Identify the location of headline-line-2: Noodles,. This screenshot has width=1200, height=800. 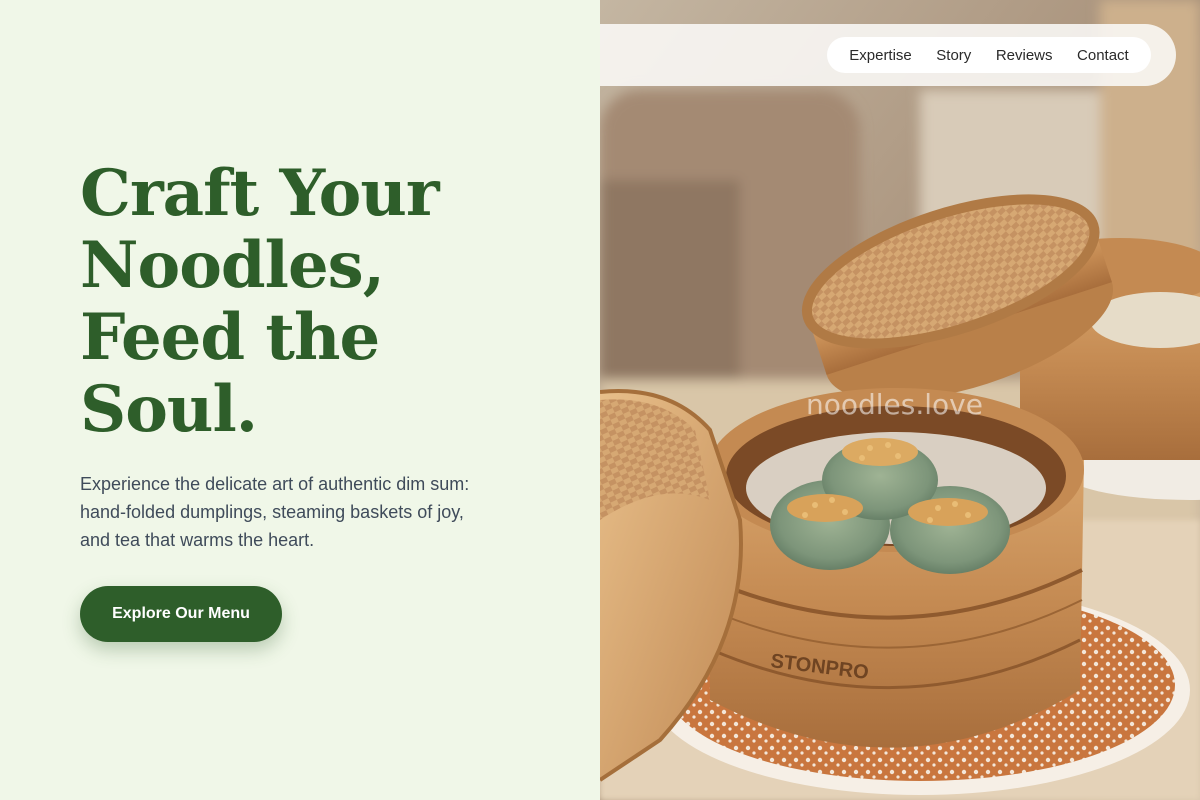
(232, 265).